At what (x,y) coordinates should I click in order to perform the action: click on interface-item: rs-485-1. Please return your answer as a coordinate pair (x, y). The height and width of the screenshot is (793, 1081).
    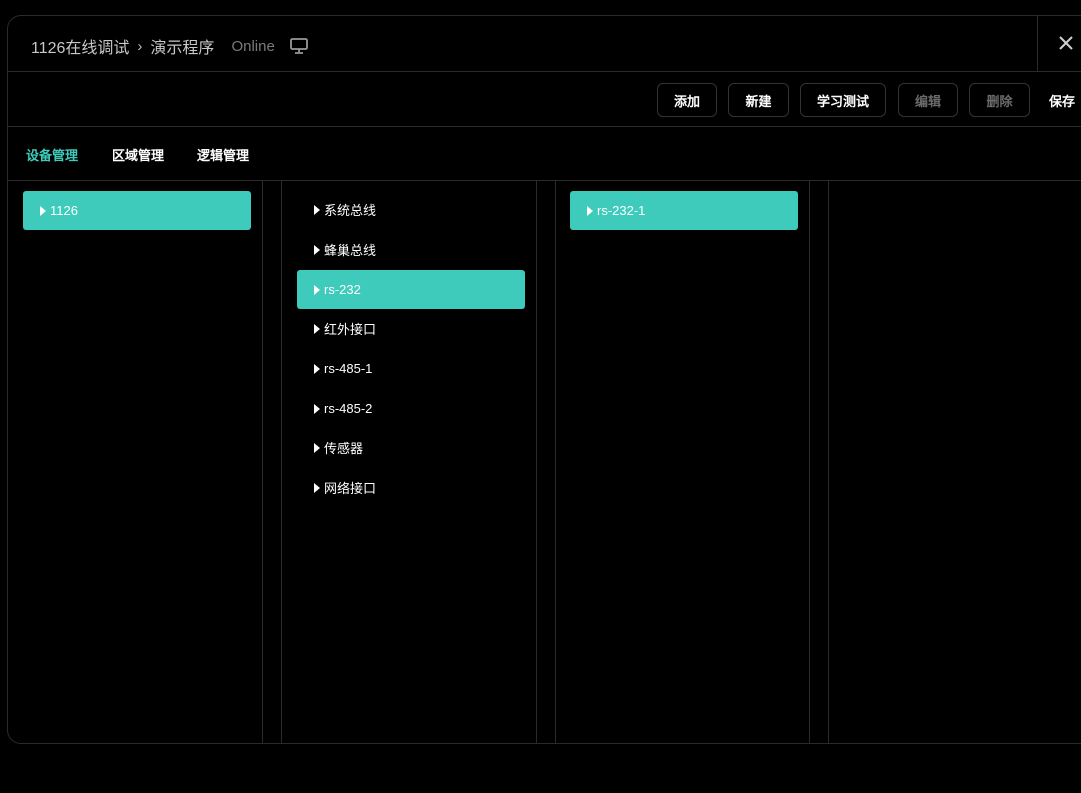
    Looking at the image, I should click on (411, 368).